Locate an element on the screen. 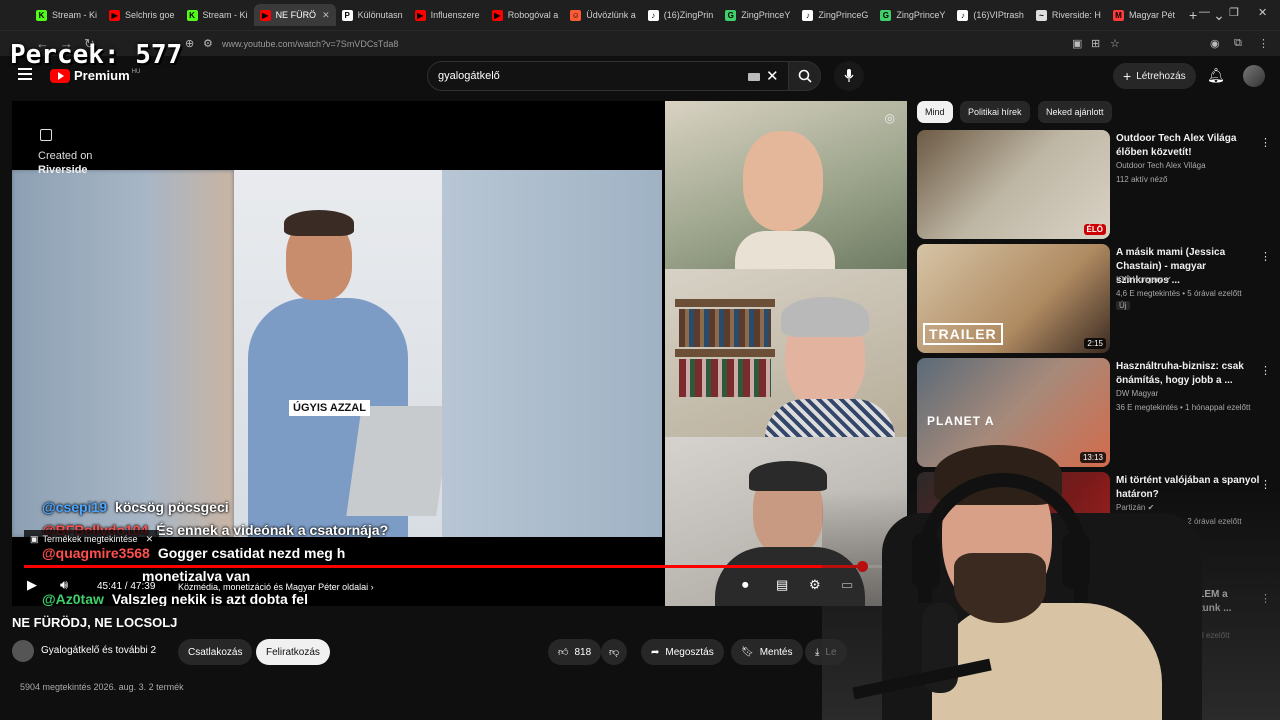 This screenshot has height=720, width=1280. tab-label: NE FÜRÖ is located at coordinates (296, 15).